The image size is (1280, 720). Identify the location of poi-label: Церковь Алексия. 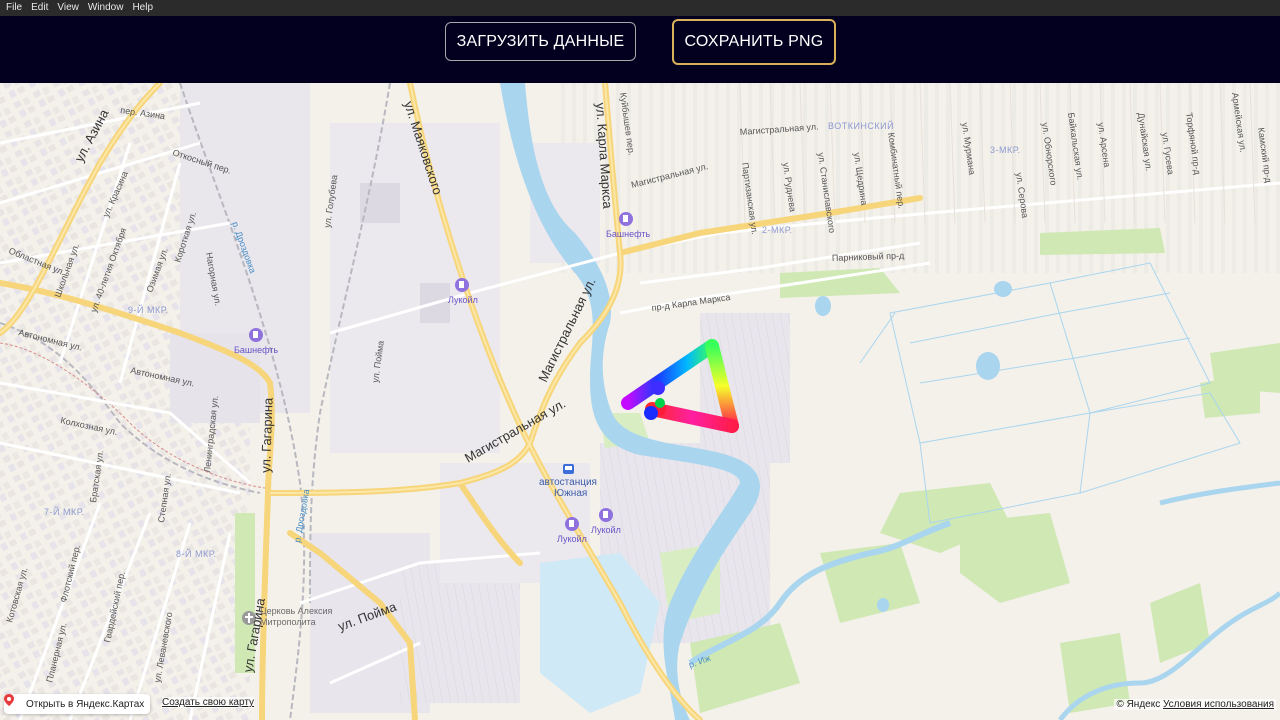
(296, 611).